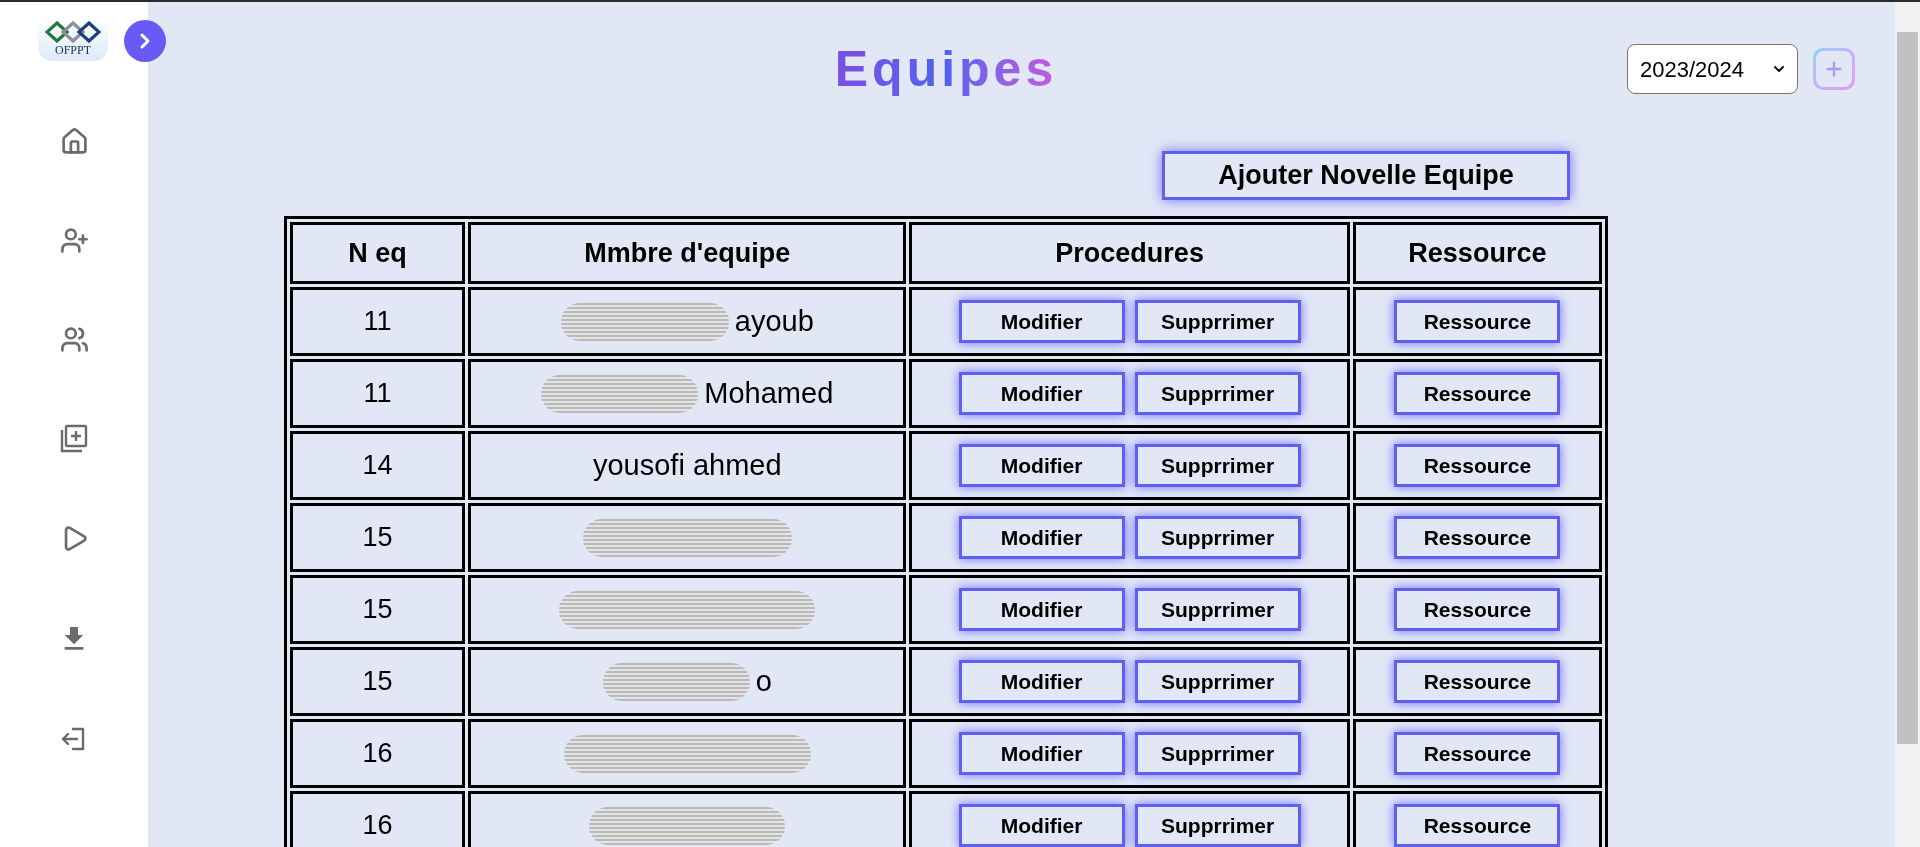 The height and width of the screenshot is (847, 1920). I want to click on column-header: Procedures, so click(1129, 253).